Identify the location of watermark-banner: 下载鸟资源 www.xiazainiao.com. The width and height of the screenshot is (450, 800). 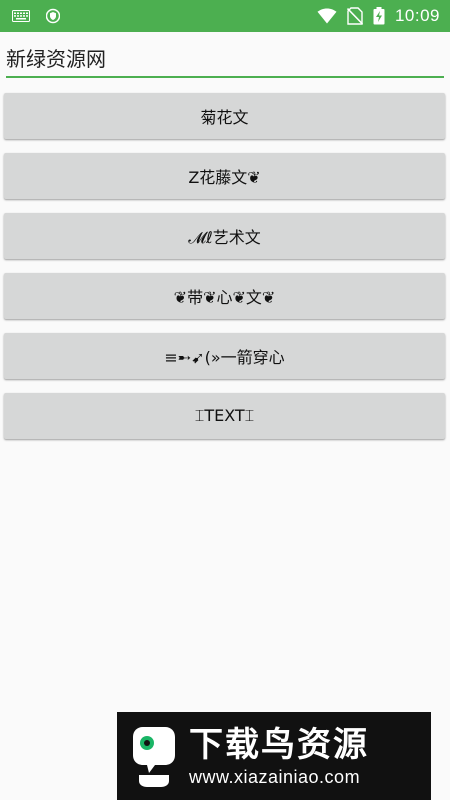
(274, 756).